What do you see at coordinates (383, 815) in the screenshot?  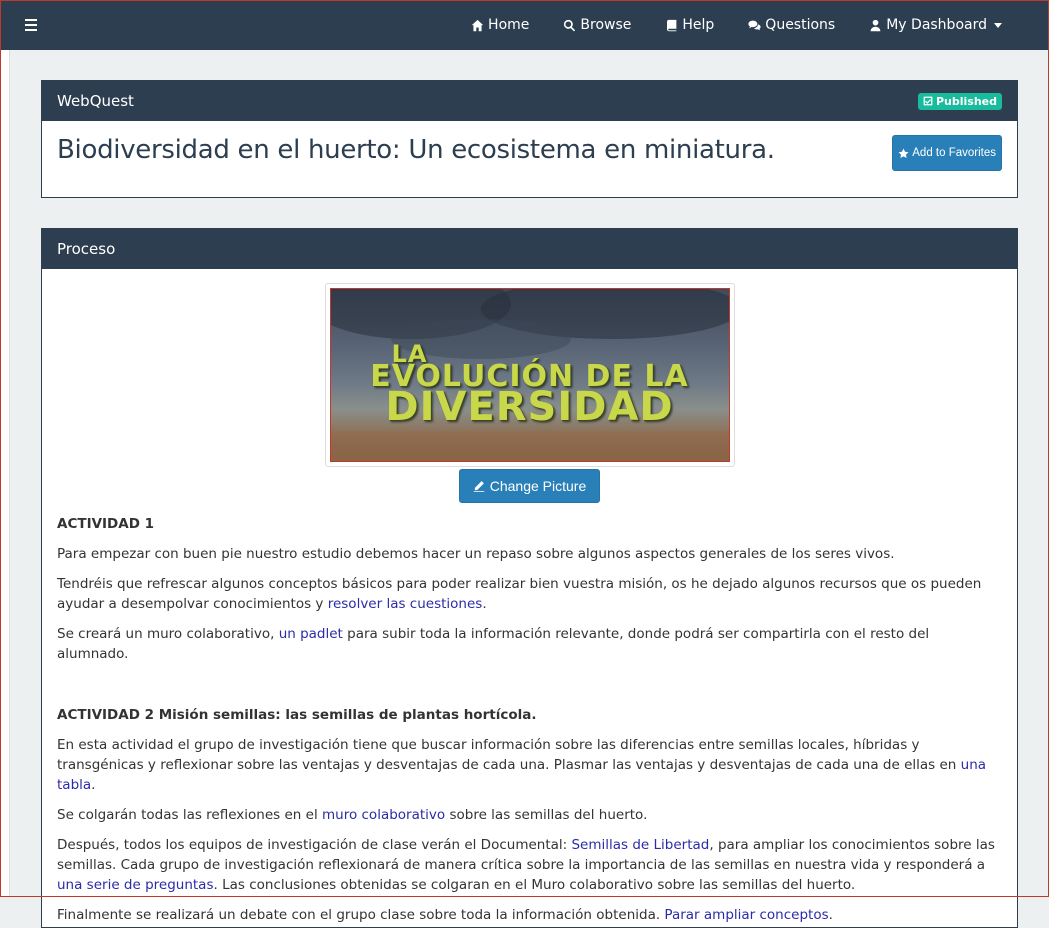 I see `link-muro-colaborativo: muro colaborativo` at bounding box center [383, 815].